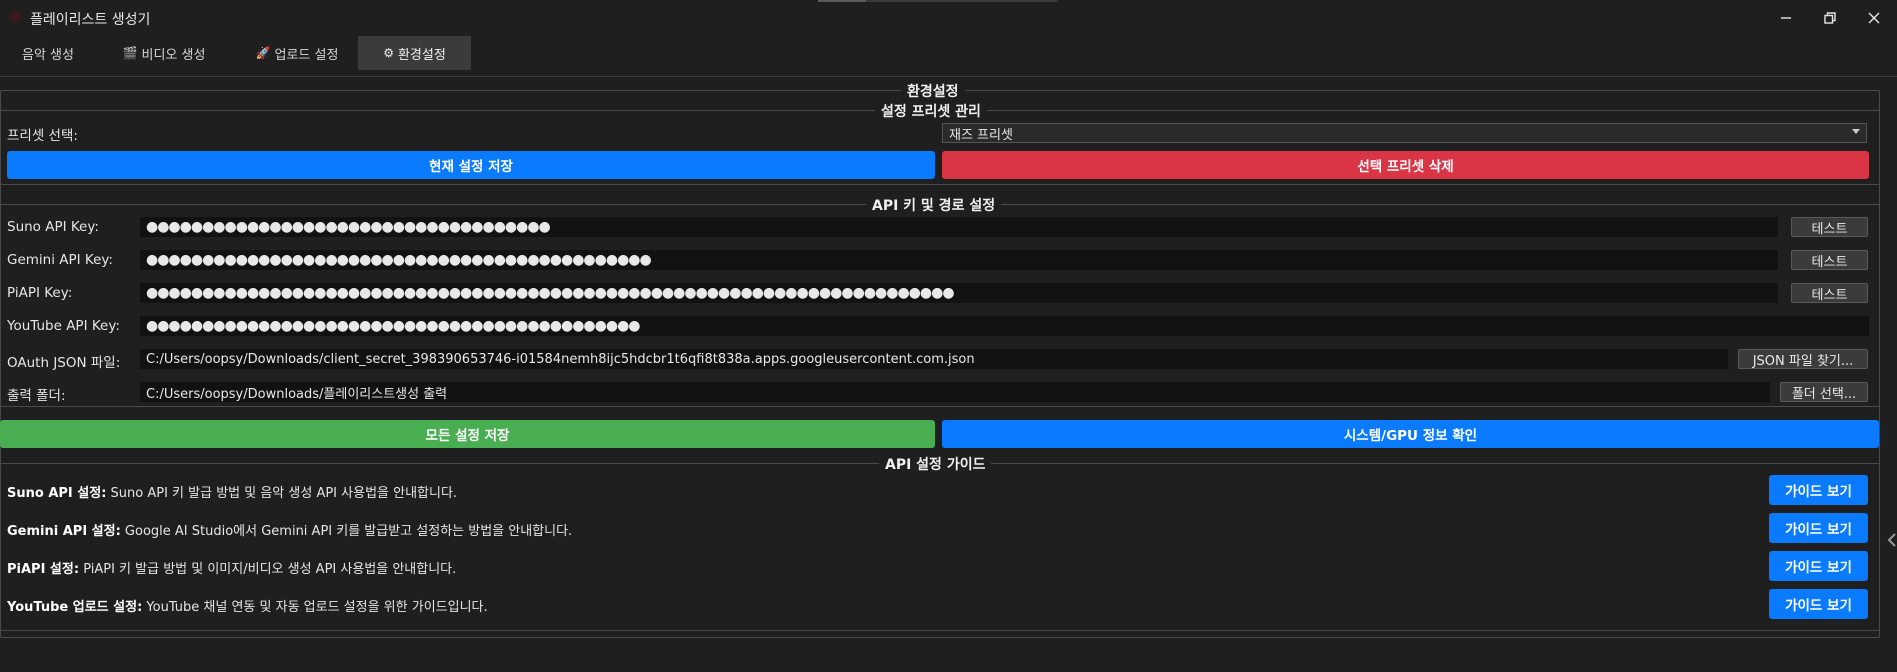  What do you see at coordinates (282, 493) in the screenshot?
I see `guide-suno-desc: Suno API 키 발급 방법 및 음악 생성 API 사용법을 안내합니다.` at bounding box center [282, 493].